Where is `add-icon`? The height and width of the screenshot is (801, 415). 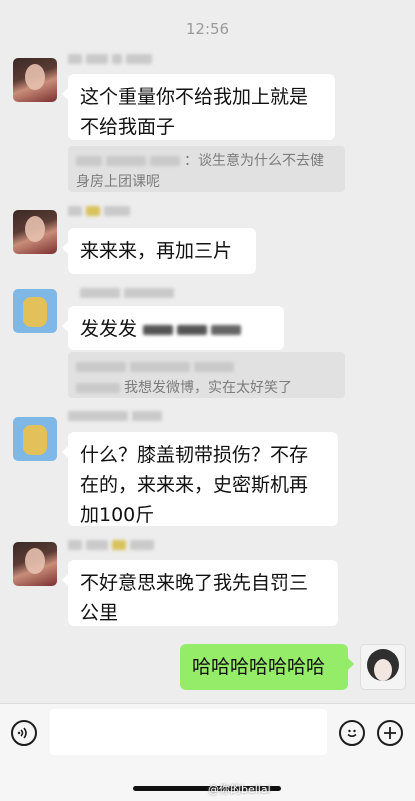 add-icon is located at coordinates (390, 733).